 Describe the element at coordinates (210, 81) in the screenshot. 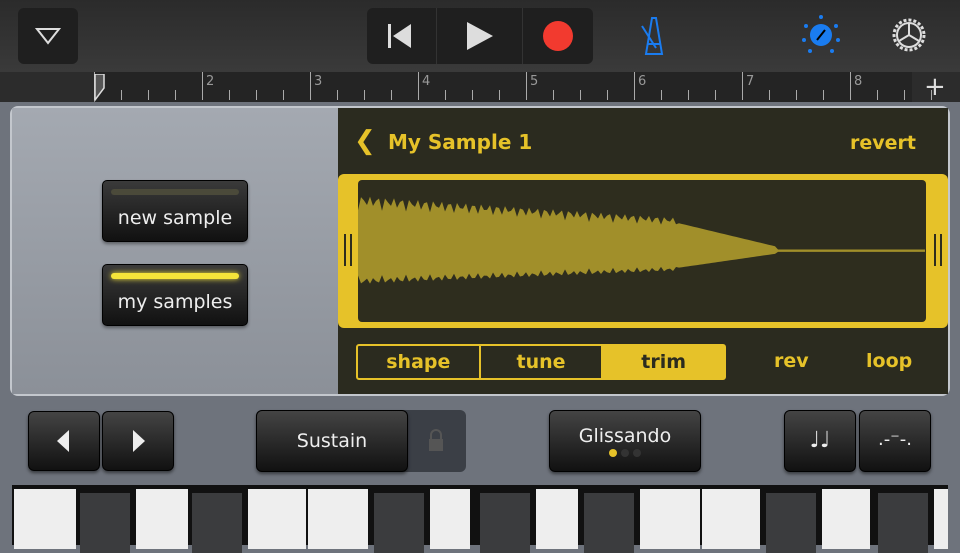

I see `measure-number: 2` at that location.